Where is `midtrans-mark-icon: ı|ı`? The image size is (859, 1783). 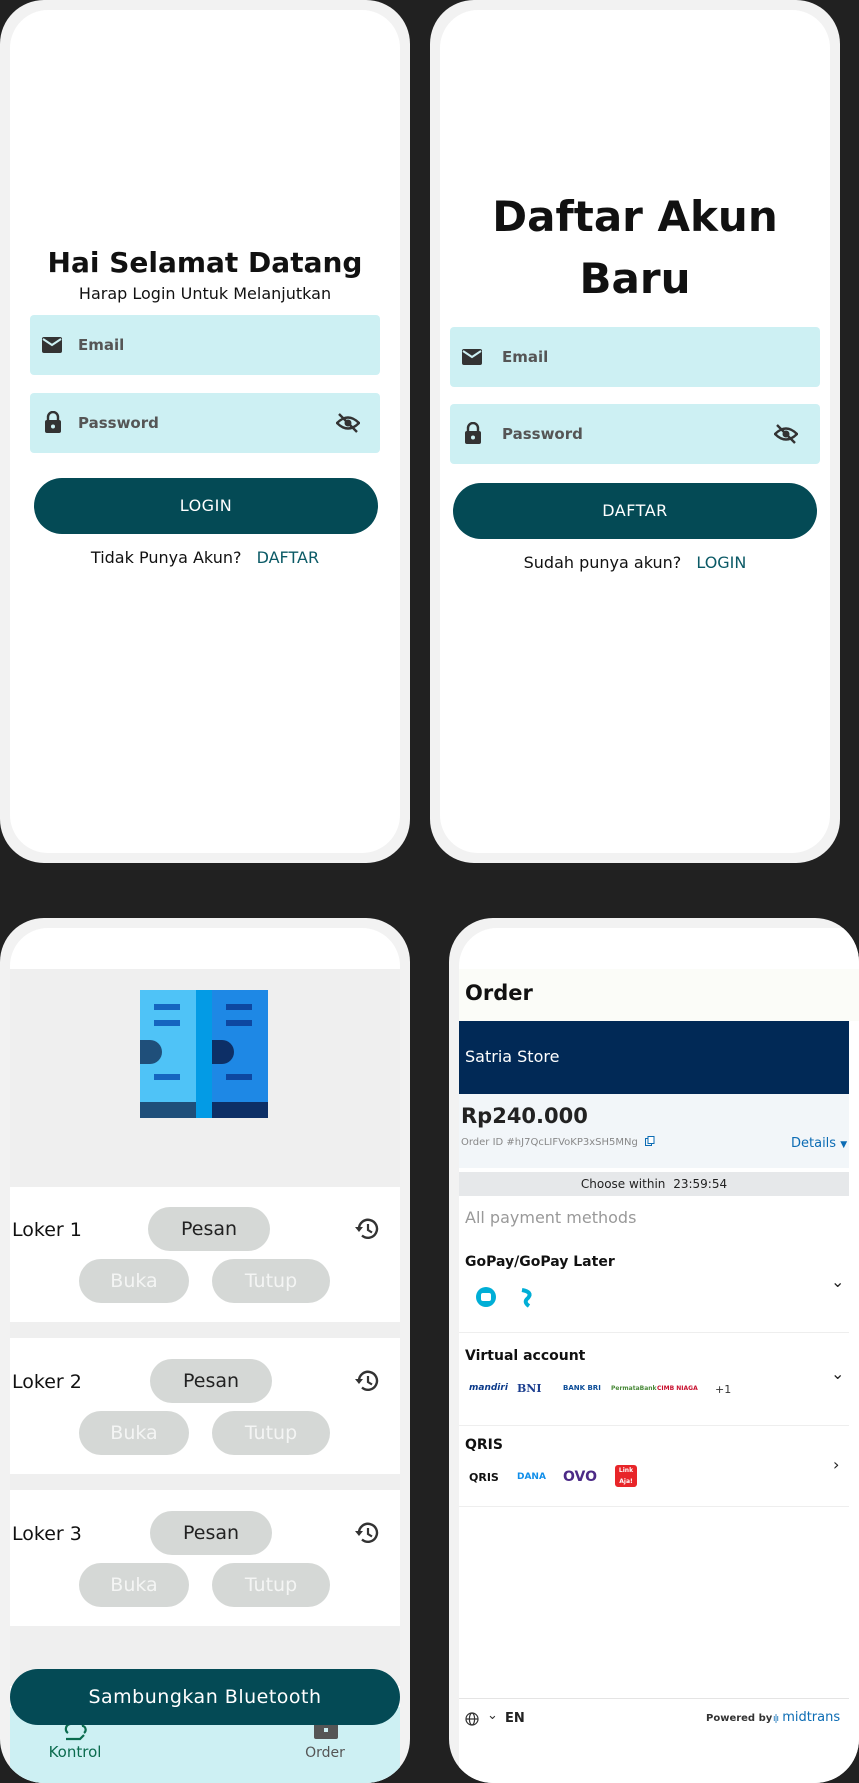
midtrans-mark-icon: ı|ı is located at coordinates (776, 1719).